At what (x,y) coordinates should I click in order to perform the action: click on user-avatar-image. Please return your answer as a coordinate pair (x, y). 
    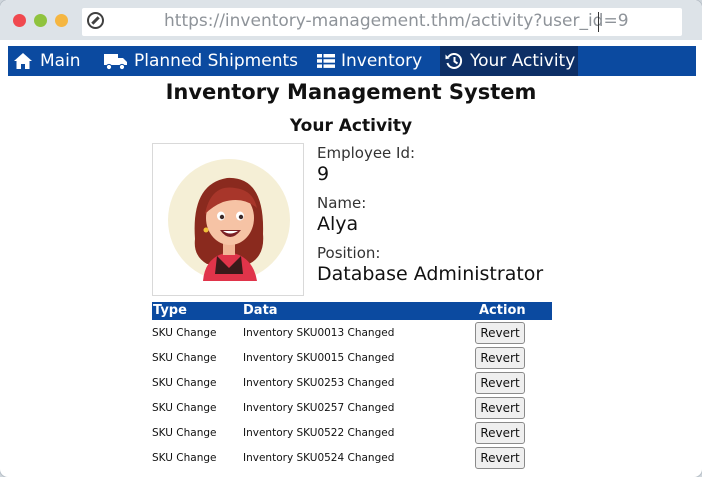
    Looking at the image, I should click on (229, 220).